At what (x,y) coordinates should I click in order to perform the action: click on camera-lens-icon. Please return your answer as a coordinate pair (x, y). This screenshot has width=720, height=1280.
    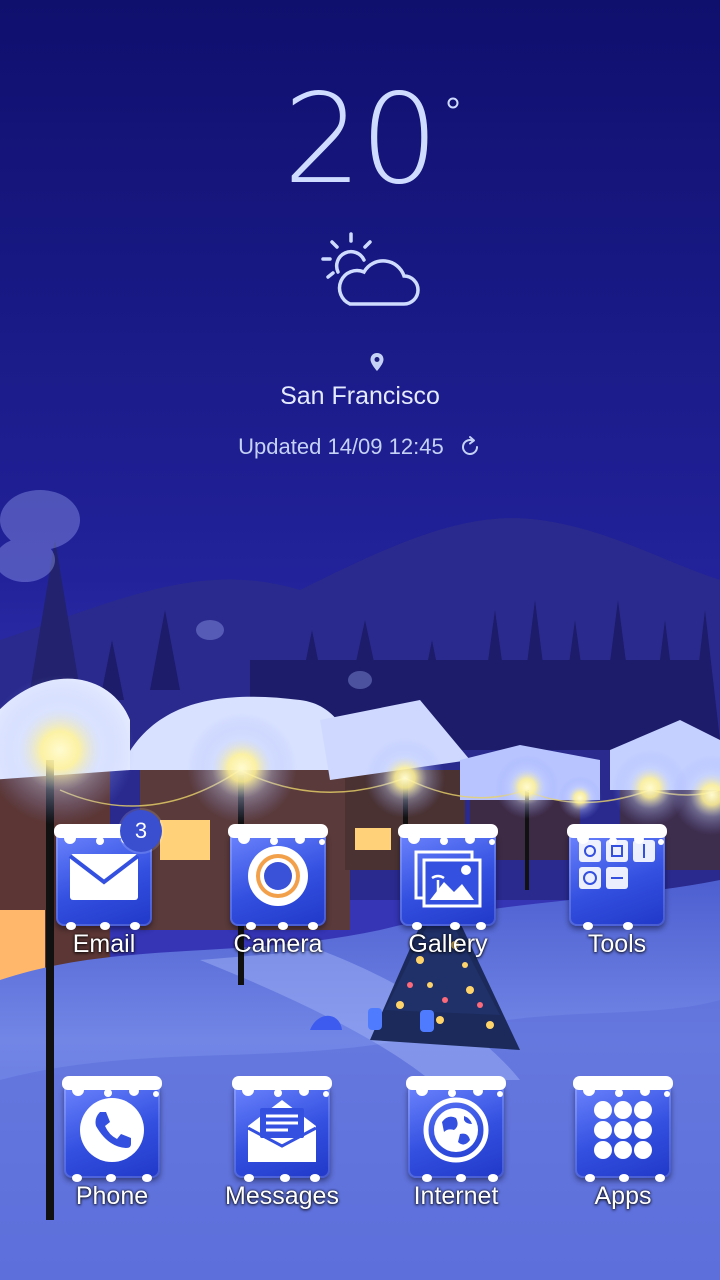
    Looking at the image, I should click on (278, 876).